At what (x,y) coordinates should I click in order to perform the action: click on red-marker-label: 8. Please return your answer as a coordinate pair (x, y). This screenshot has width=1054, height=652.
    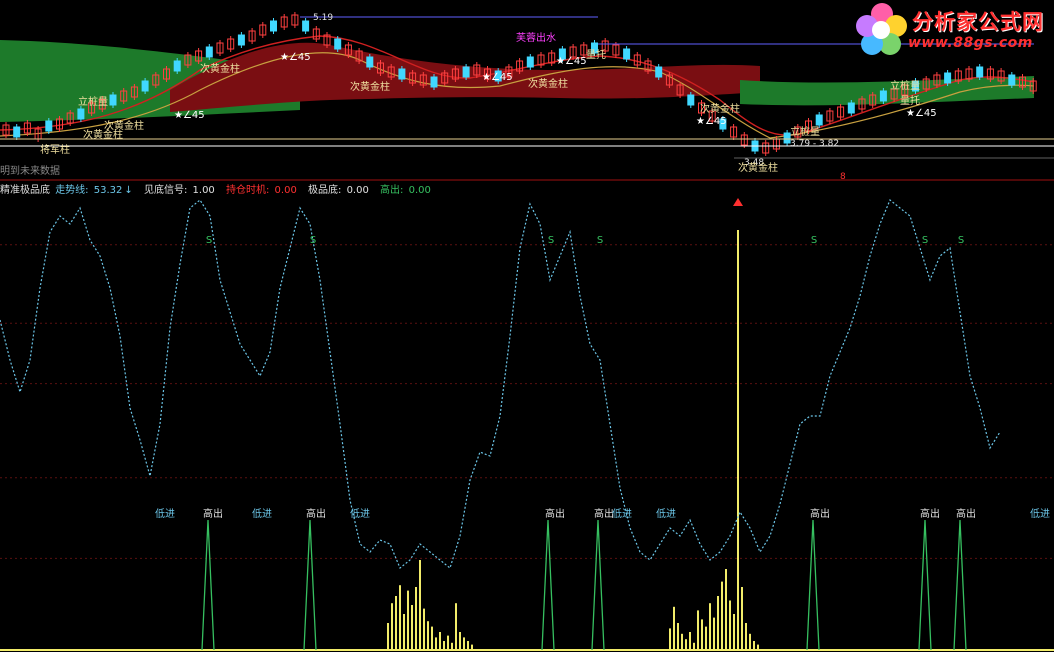
    Looking at the image, I should click on (843, 177).